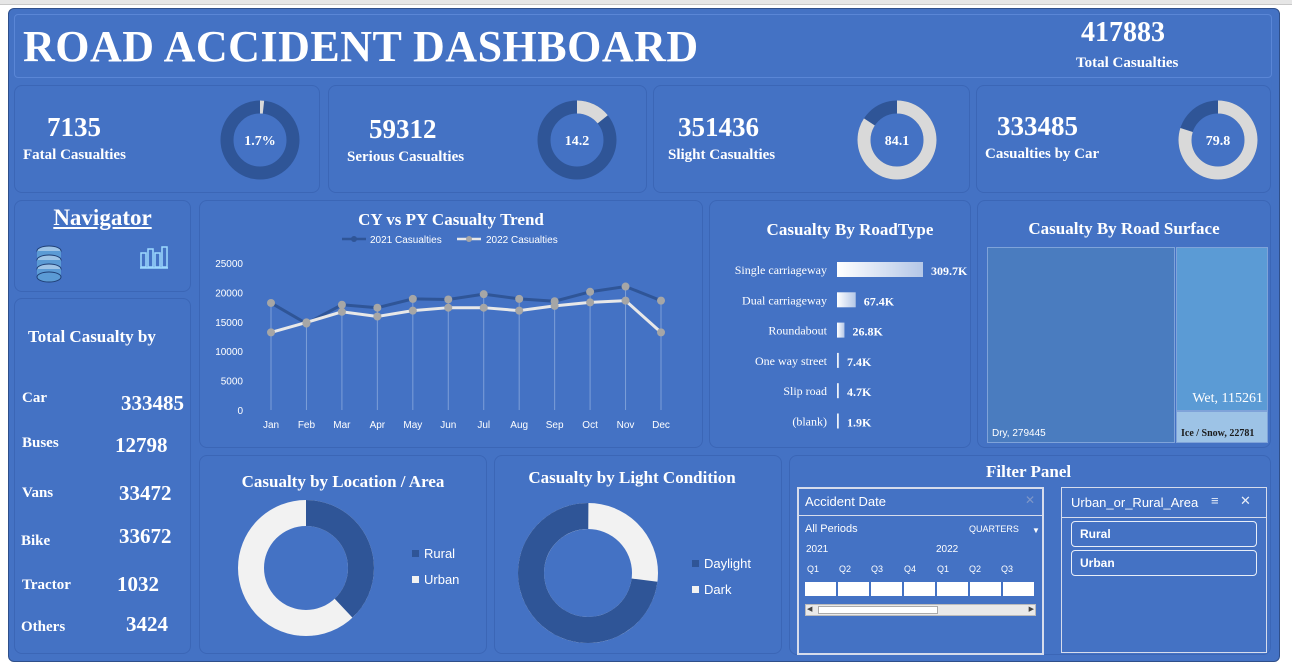 The width and height of the screenshot is (1292, 668). I want to click on series-line-2021, so click(466, 305).